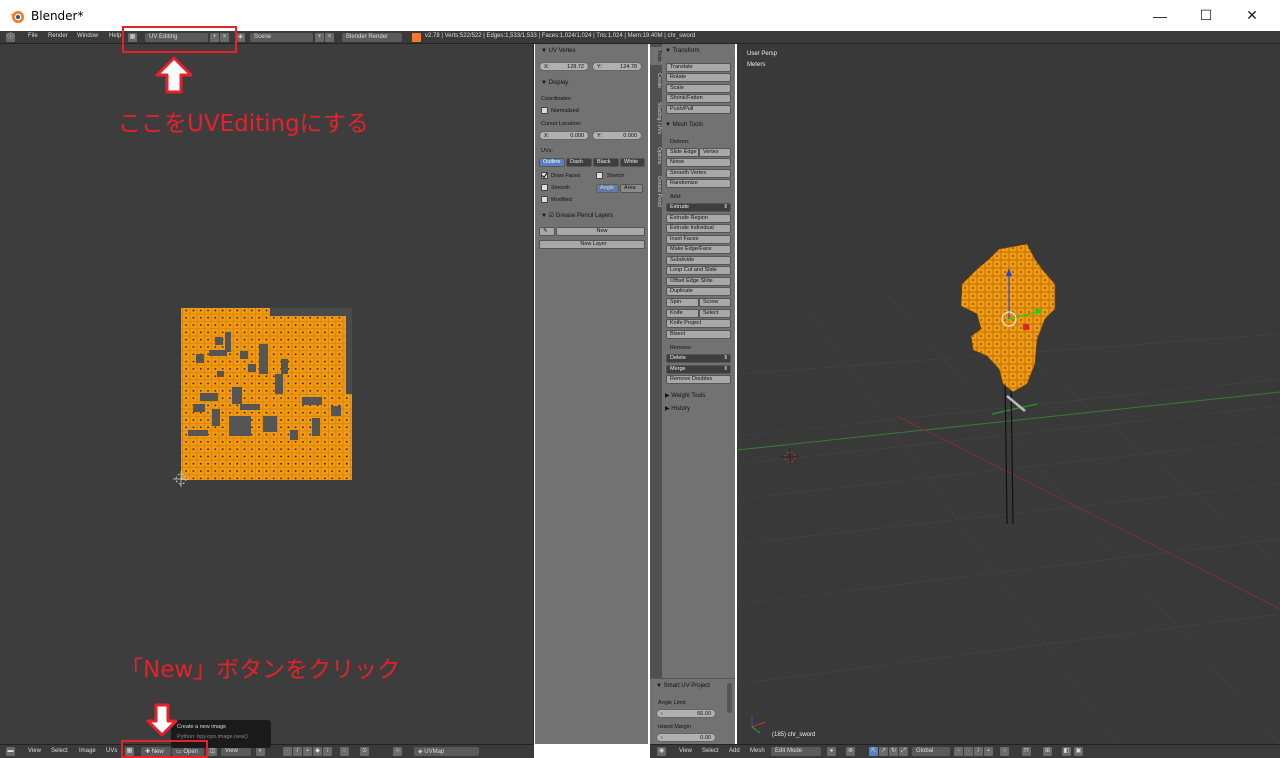 This screenshot has height=758, width=1280. I want to click on proportional-edit-icon: ○, so click(344, 751).